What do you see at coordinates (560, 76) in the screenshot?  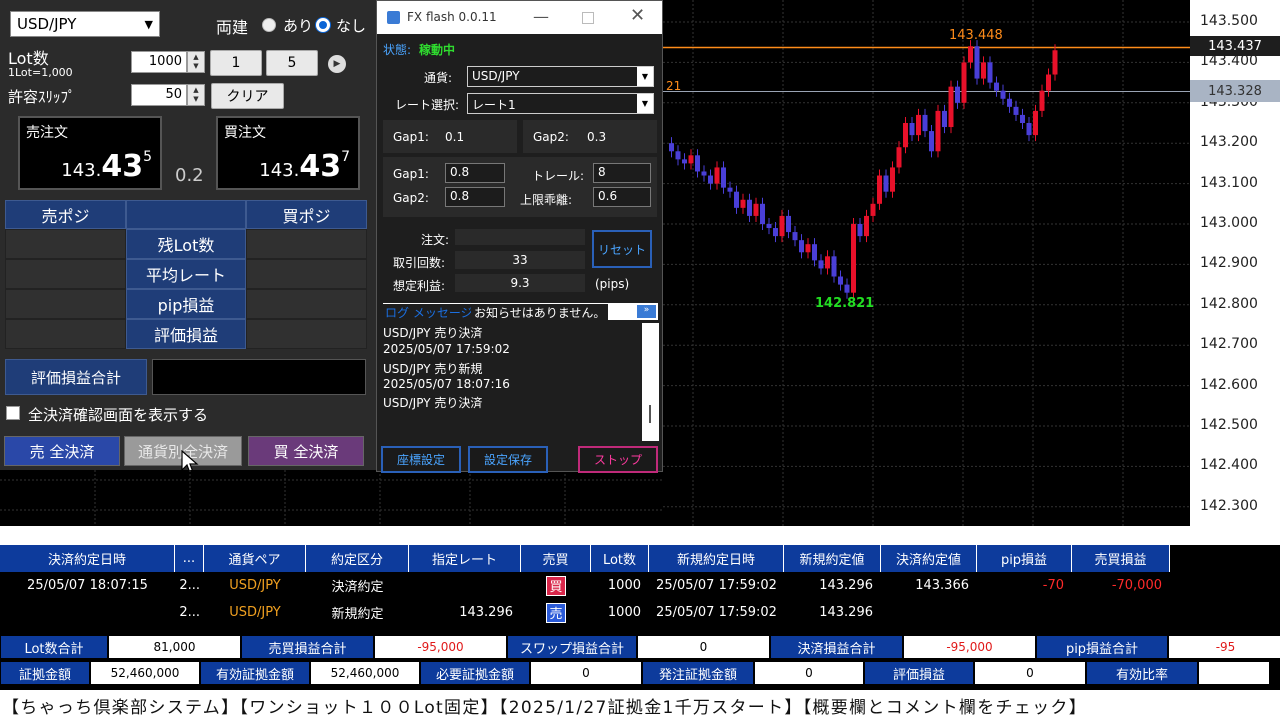 I see `popup-pair-select: USD/JPY ▼` at bounding box center [560, 76].